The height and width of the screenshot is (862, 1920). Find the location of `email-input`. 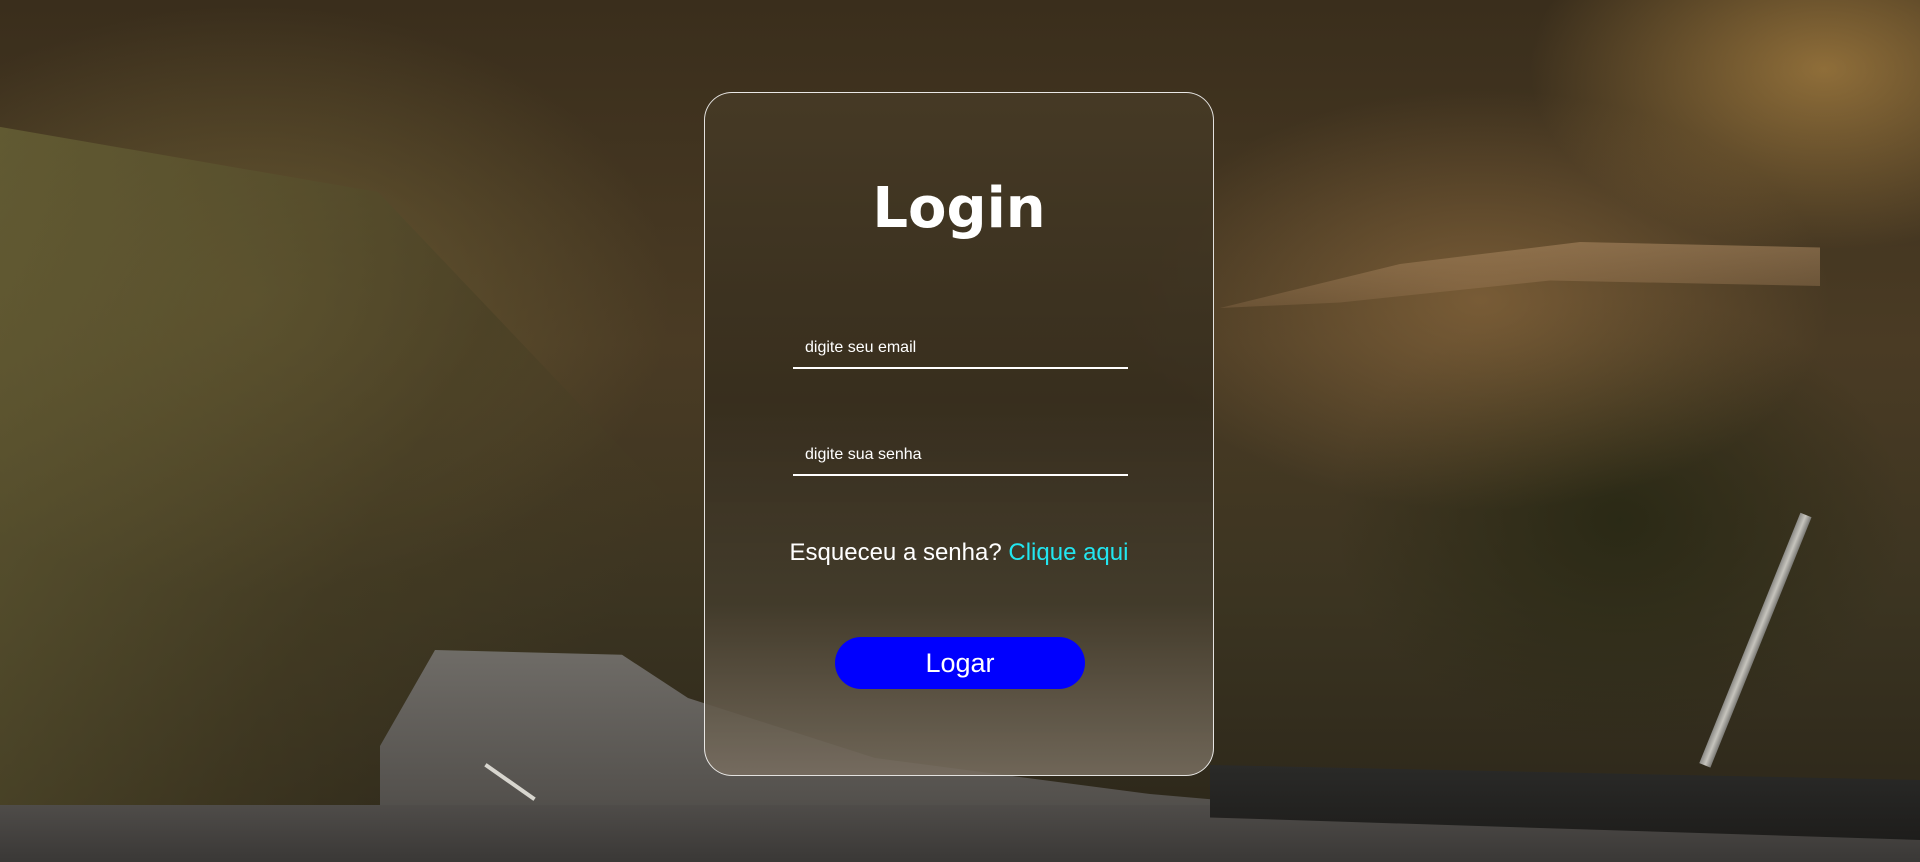

email-input is located at coordinates (960, 349).